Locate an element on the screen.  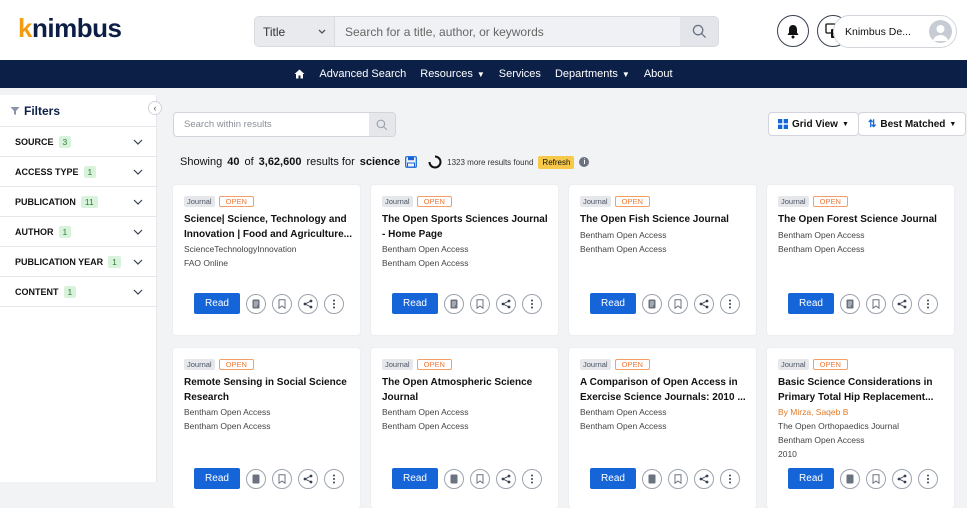
grid-view-dropdown: Grid View ▼ is located at coordinates (813, 124).